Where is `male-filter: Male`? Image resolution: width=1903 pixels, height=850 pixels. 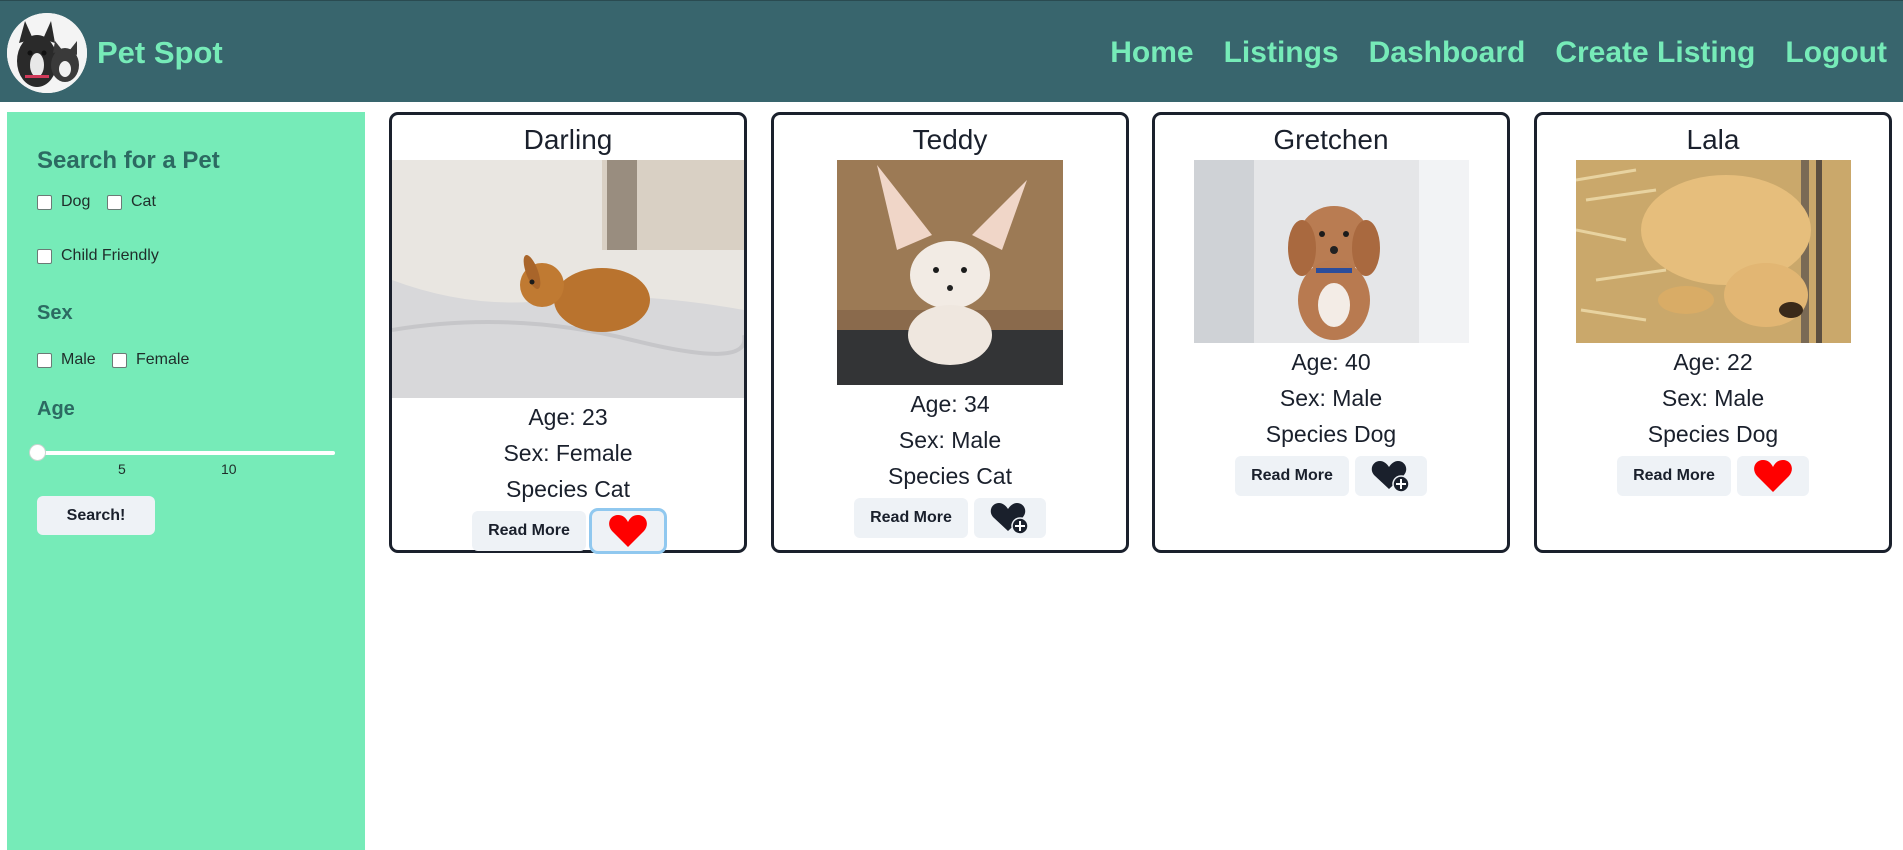 male-filter: Male is located at coordinates (66, 360).